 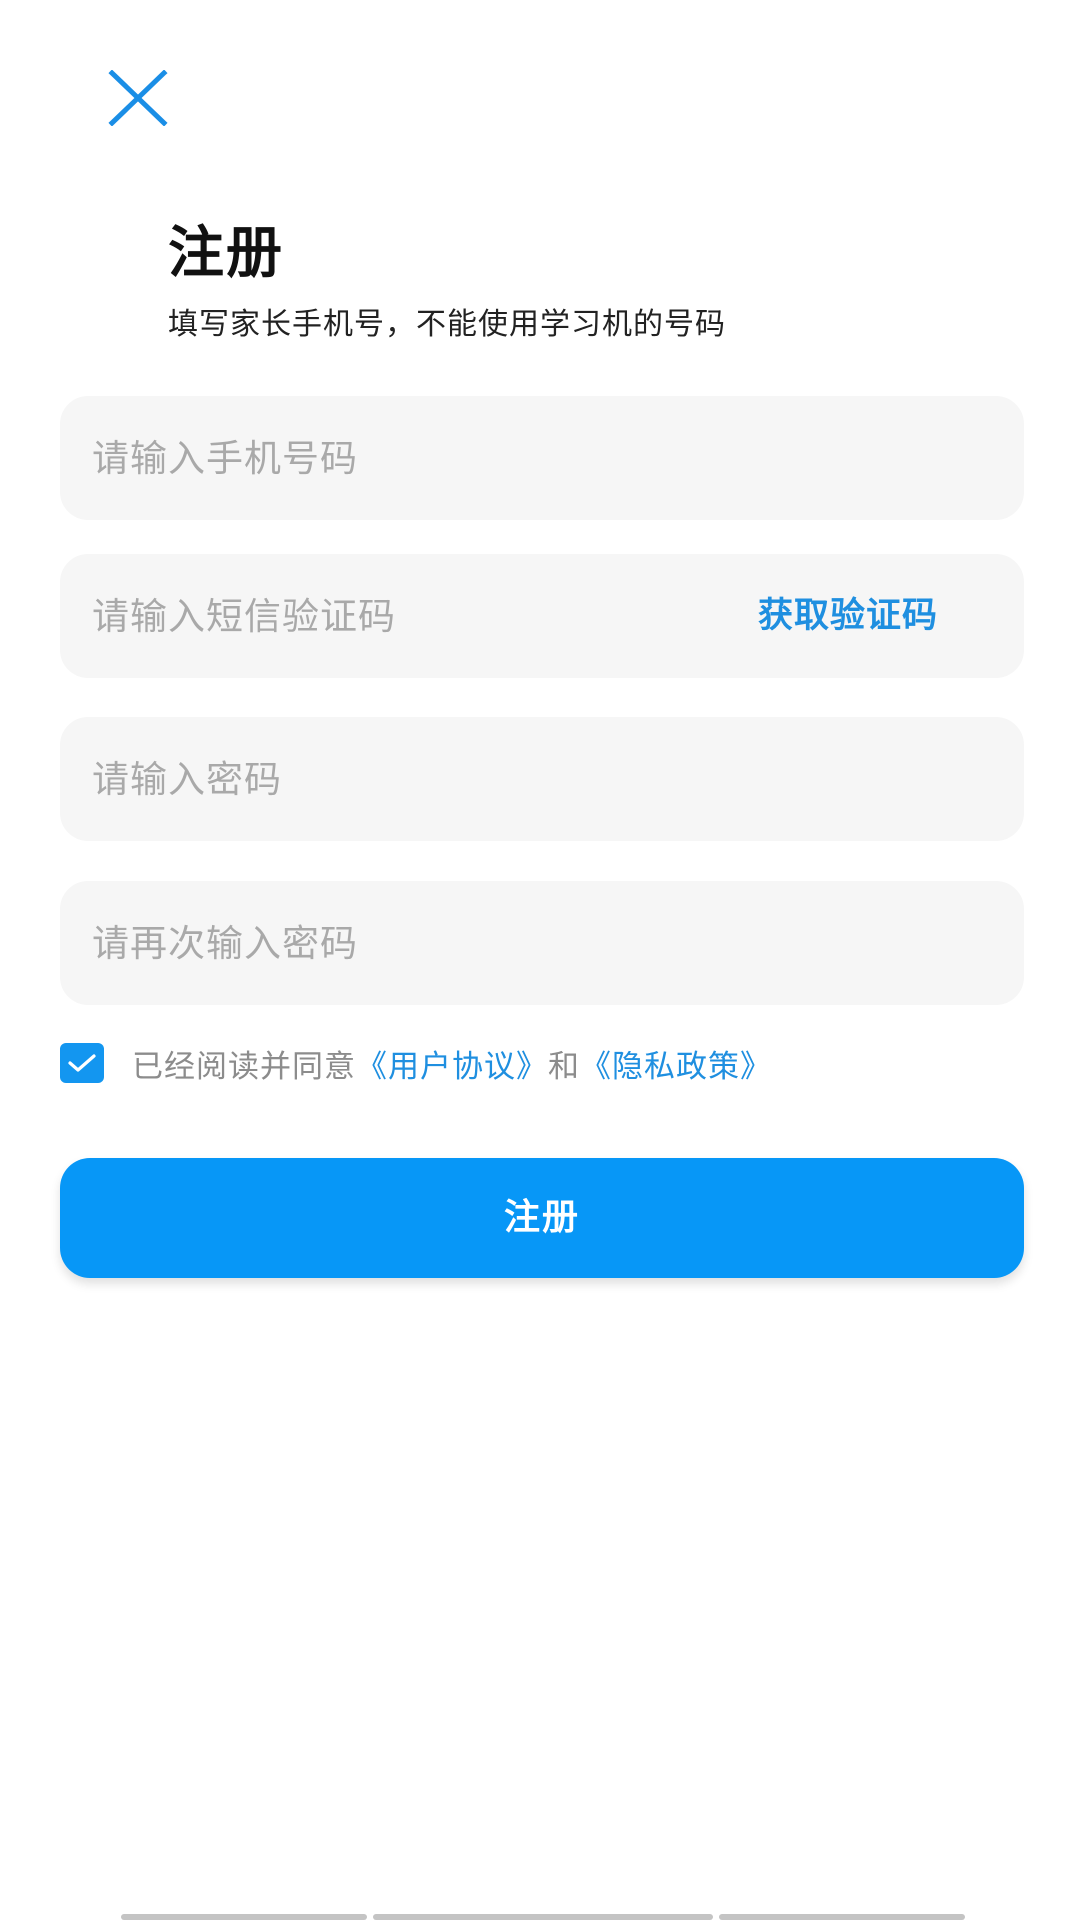 I want to click on agreement-checkbox, so click(x=82, y=1063).